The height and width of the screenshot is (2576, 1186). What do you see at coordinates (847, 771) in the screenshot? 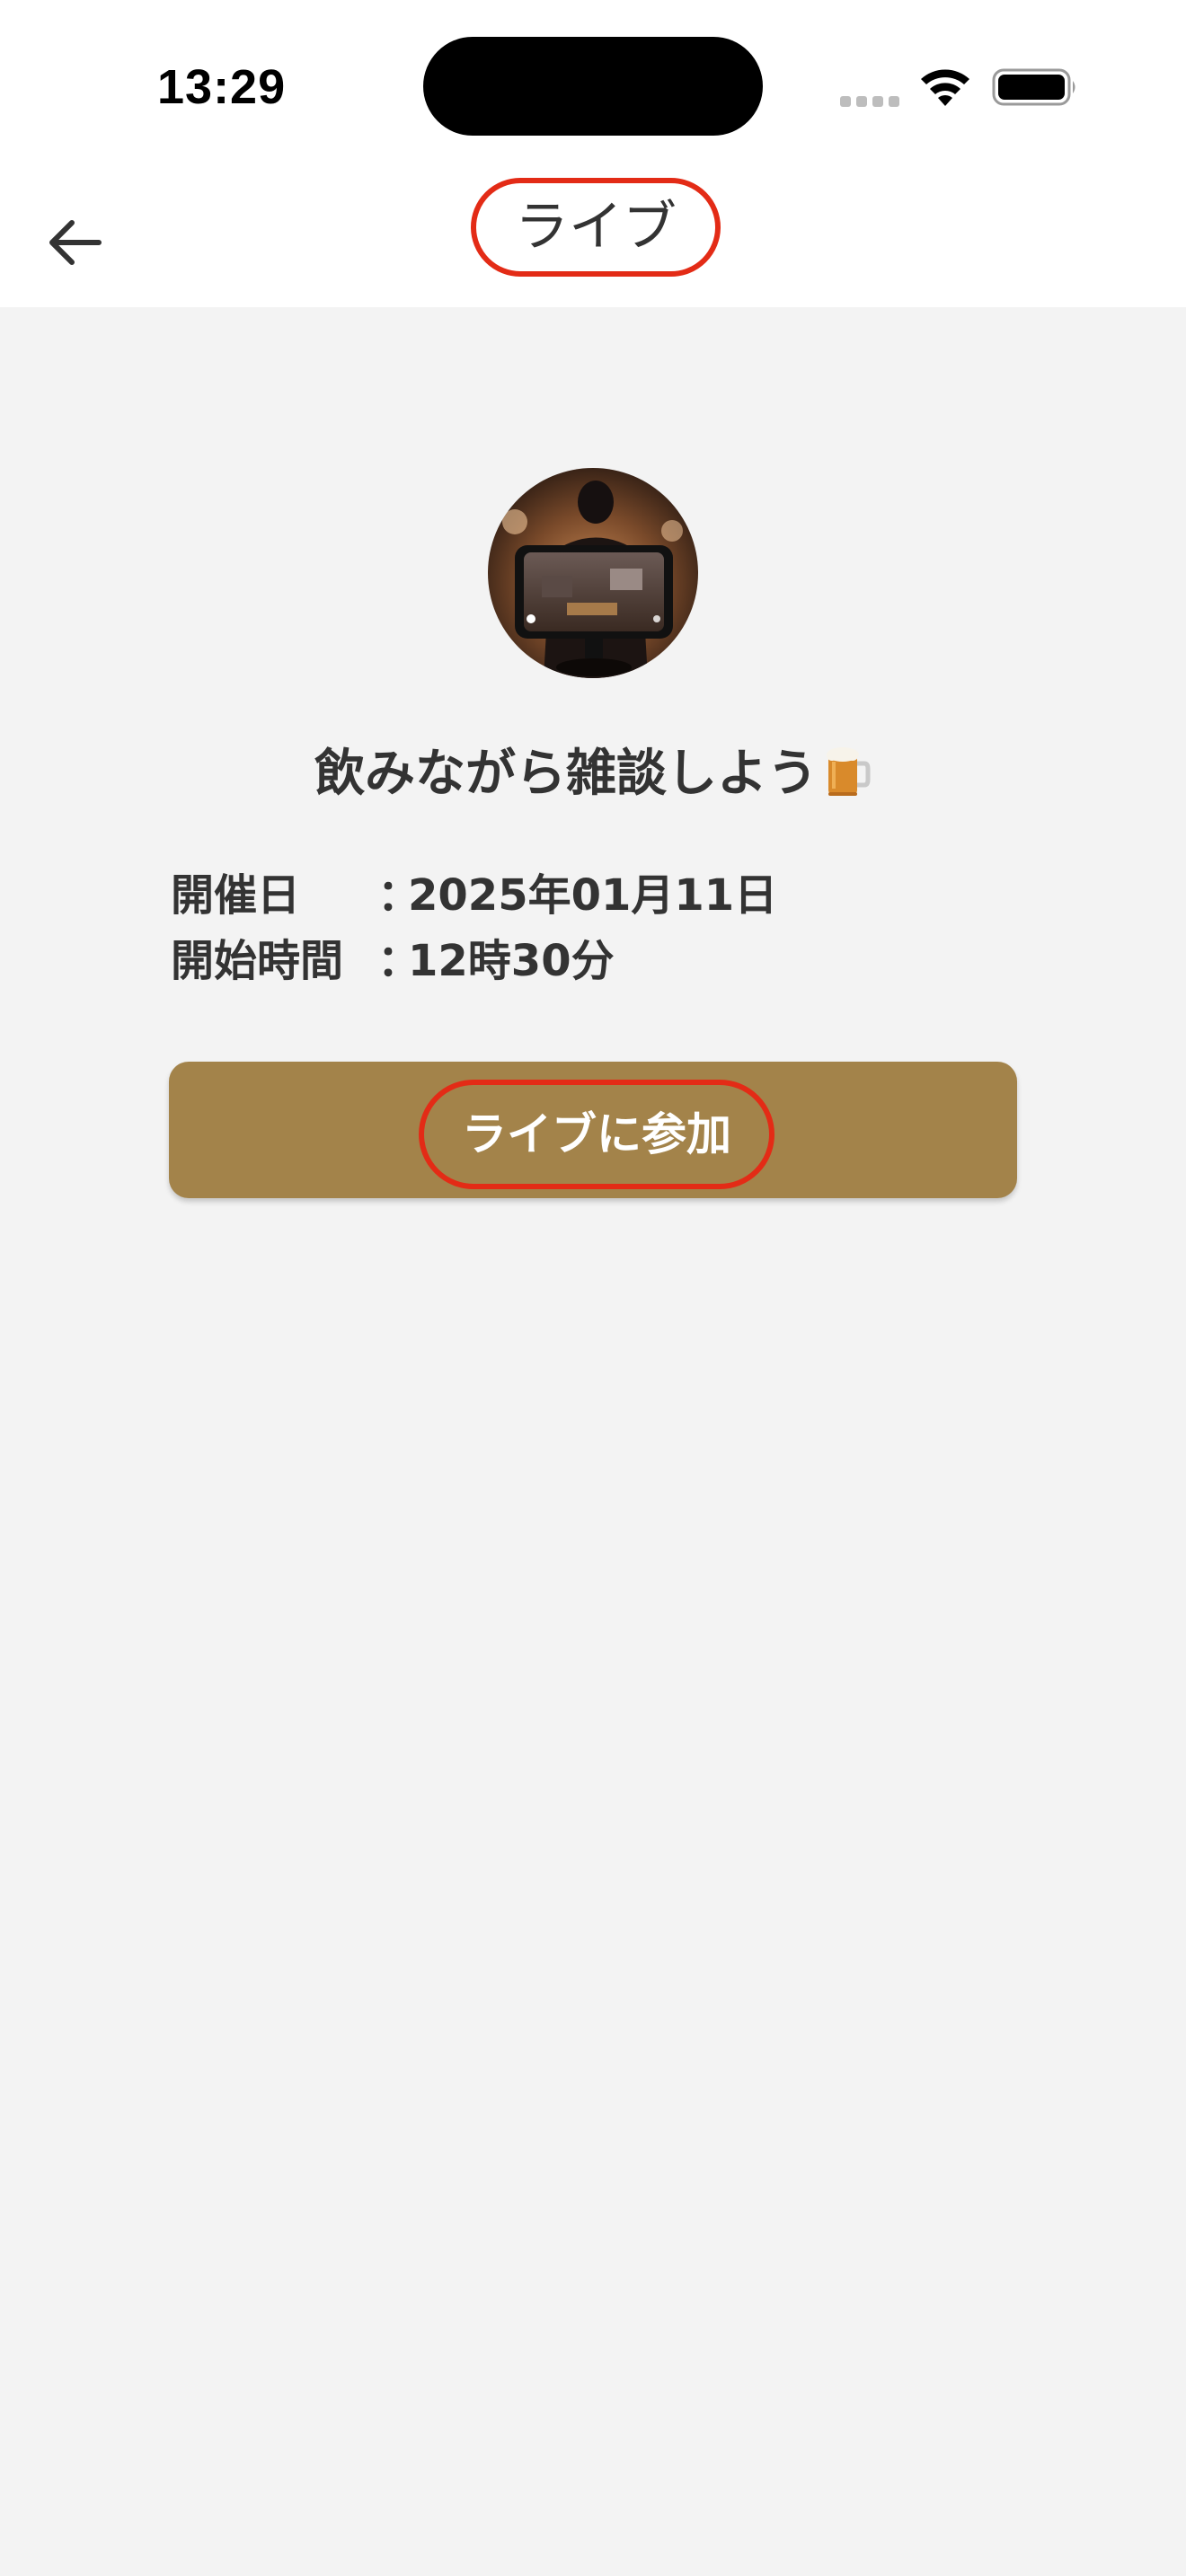
I see `beer-mug-icon` at bounding box center [847, 771].